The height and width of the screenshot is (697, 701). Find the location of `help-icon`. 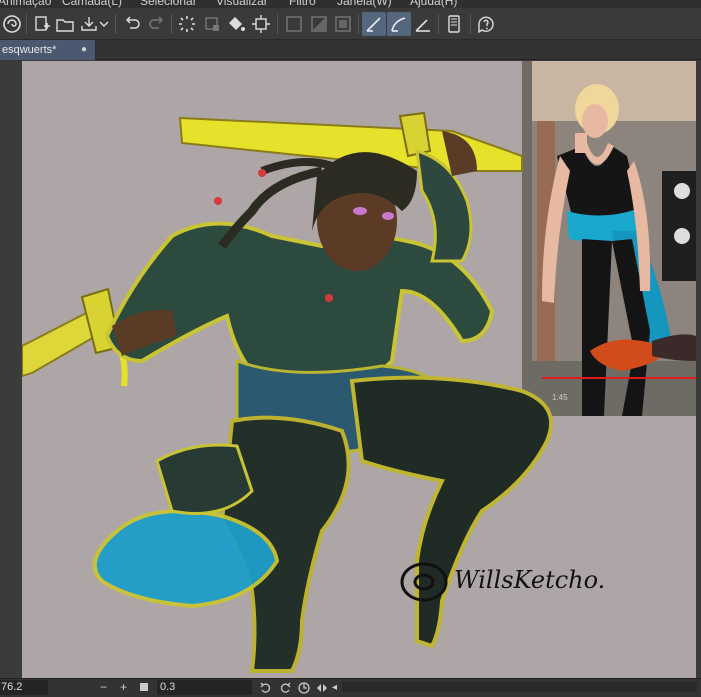

help-icon is located at coordinates (486, 24).